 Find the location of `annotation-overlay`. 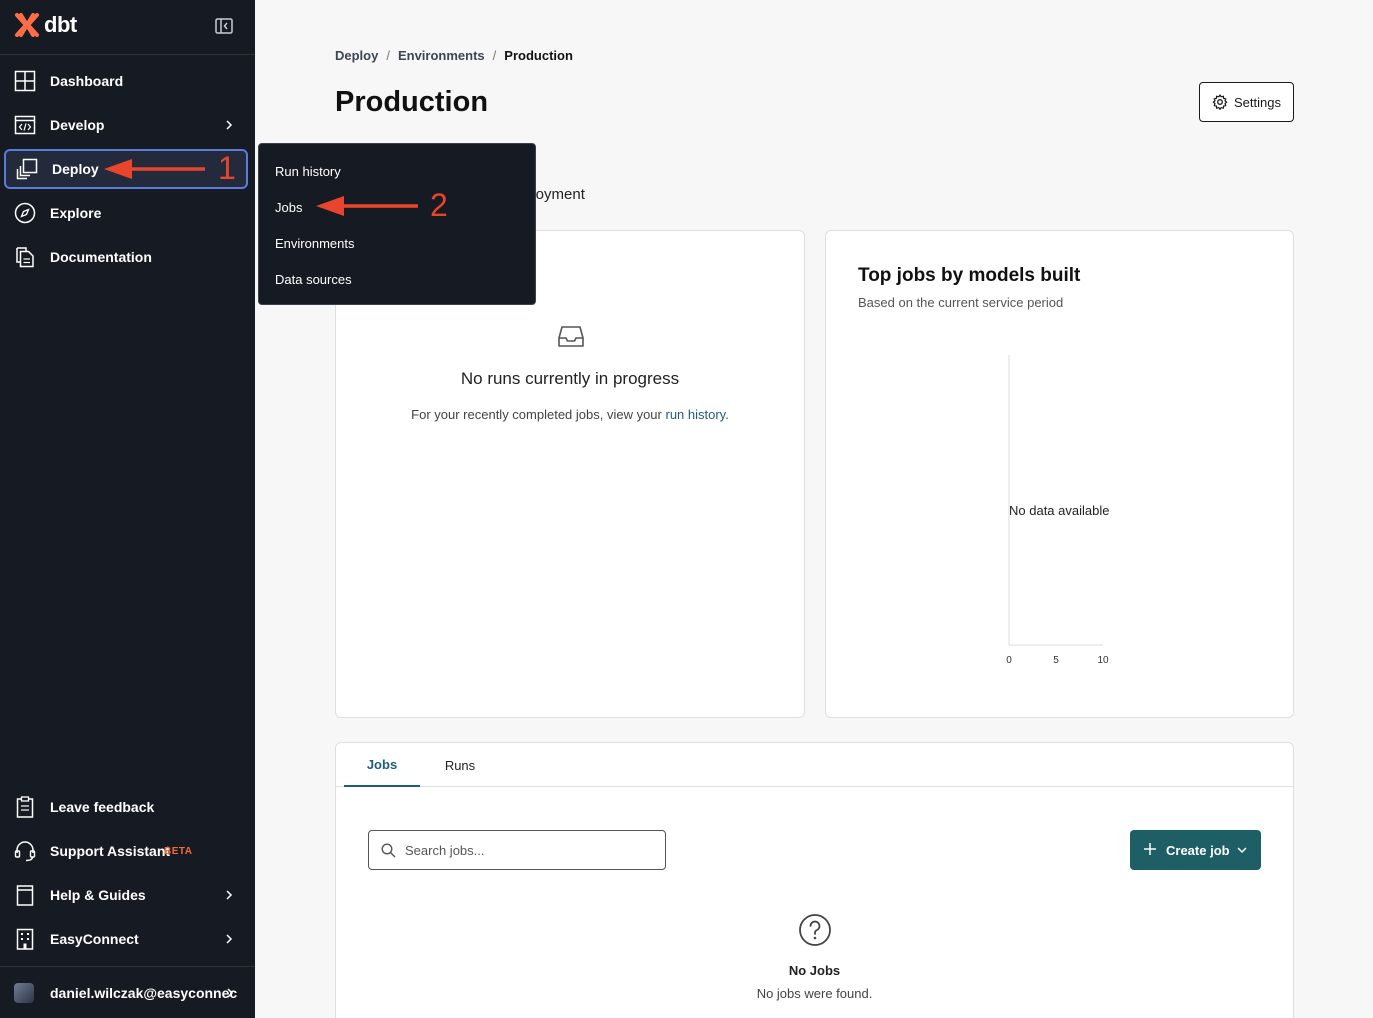

annotation-overlay is located at coordinates (261, 187).